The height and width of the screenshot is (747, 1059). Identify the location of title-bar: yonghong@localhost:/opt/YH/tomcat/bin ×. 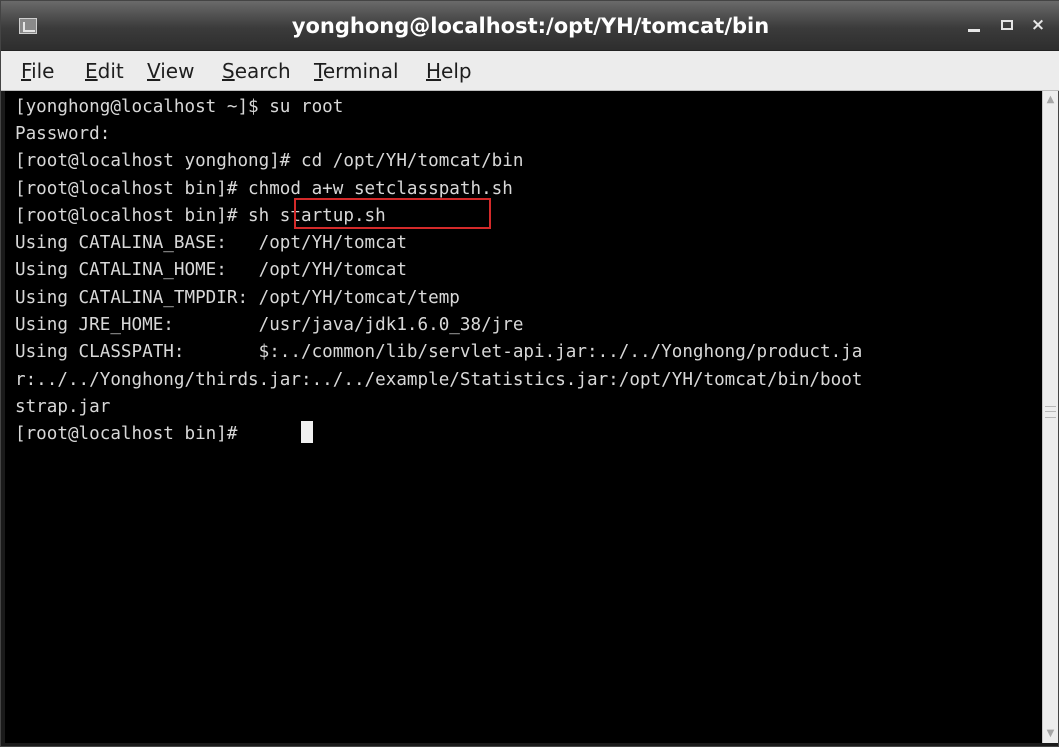
(530, 26).